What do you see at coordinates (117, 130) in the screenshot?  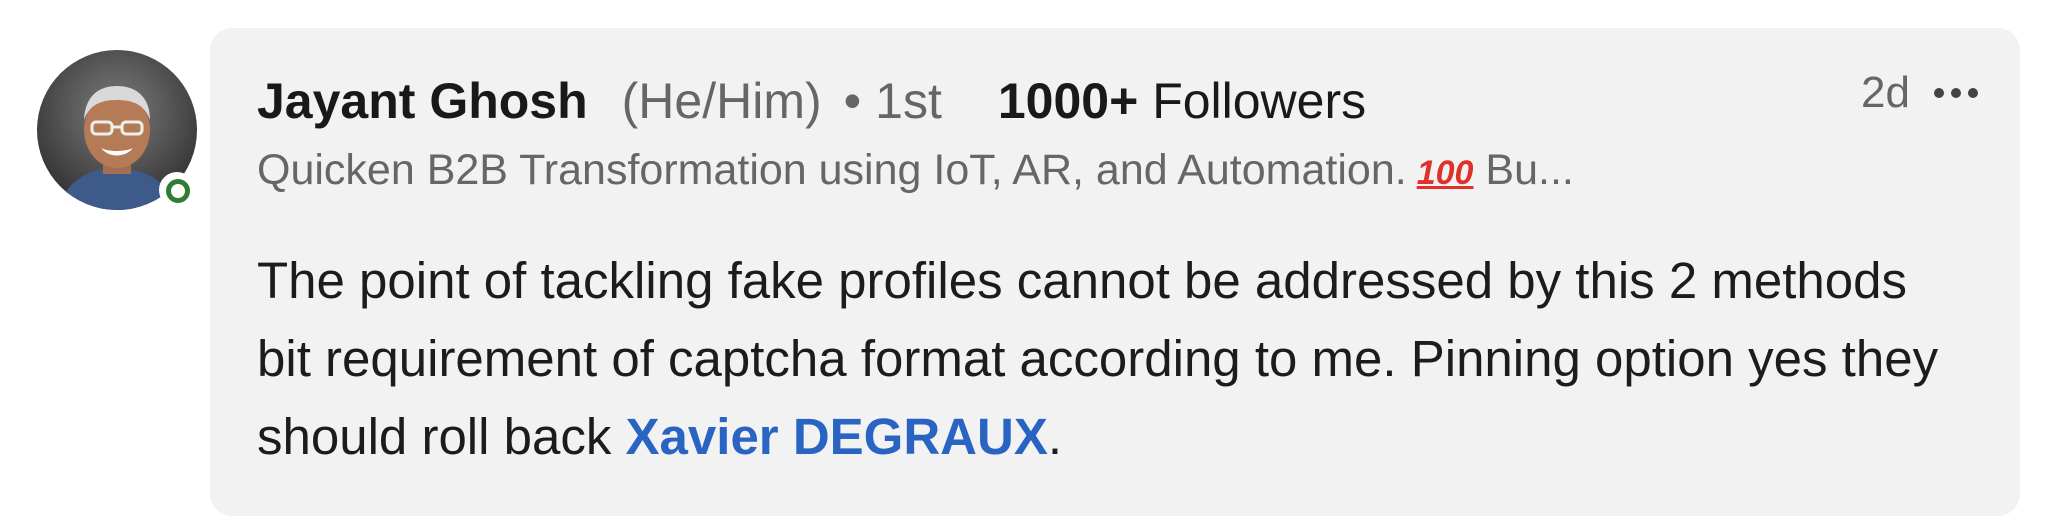 I see `author-avatar` at bounding box center [117, 130].